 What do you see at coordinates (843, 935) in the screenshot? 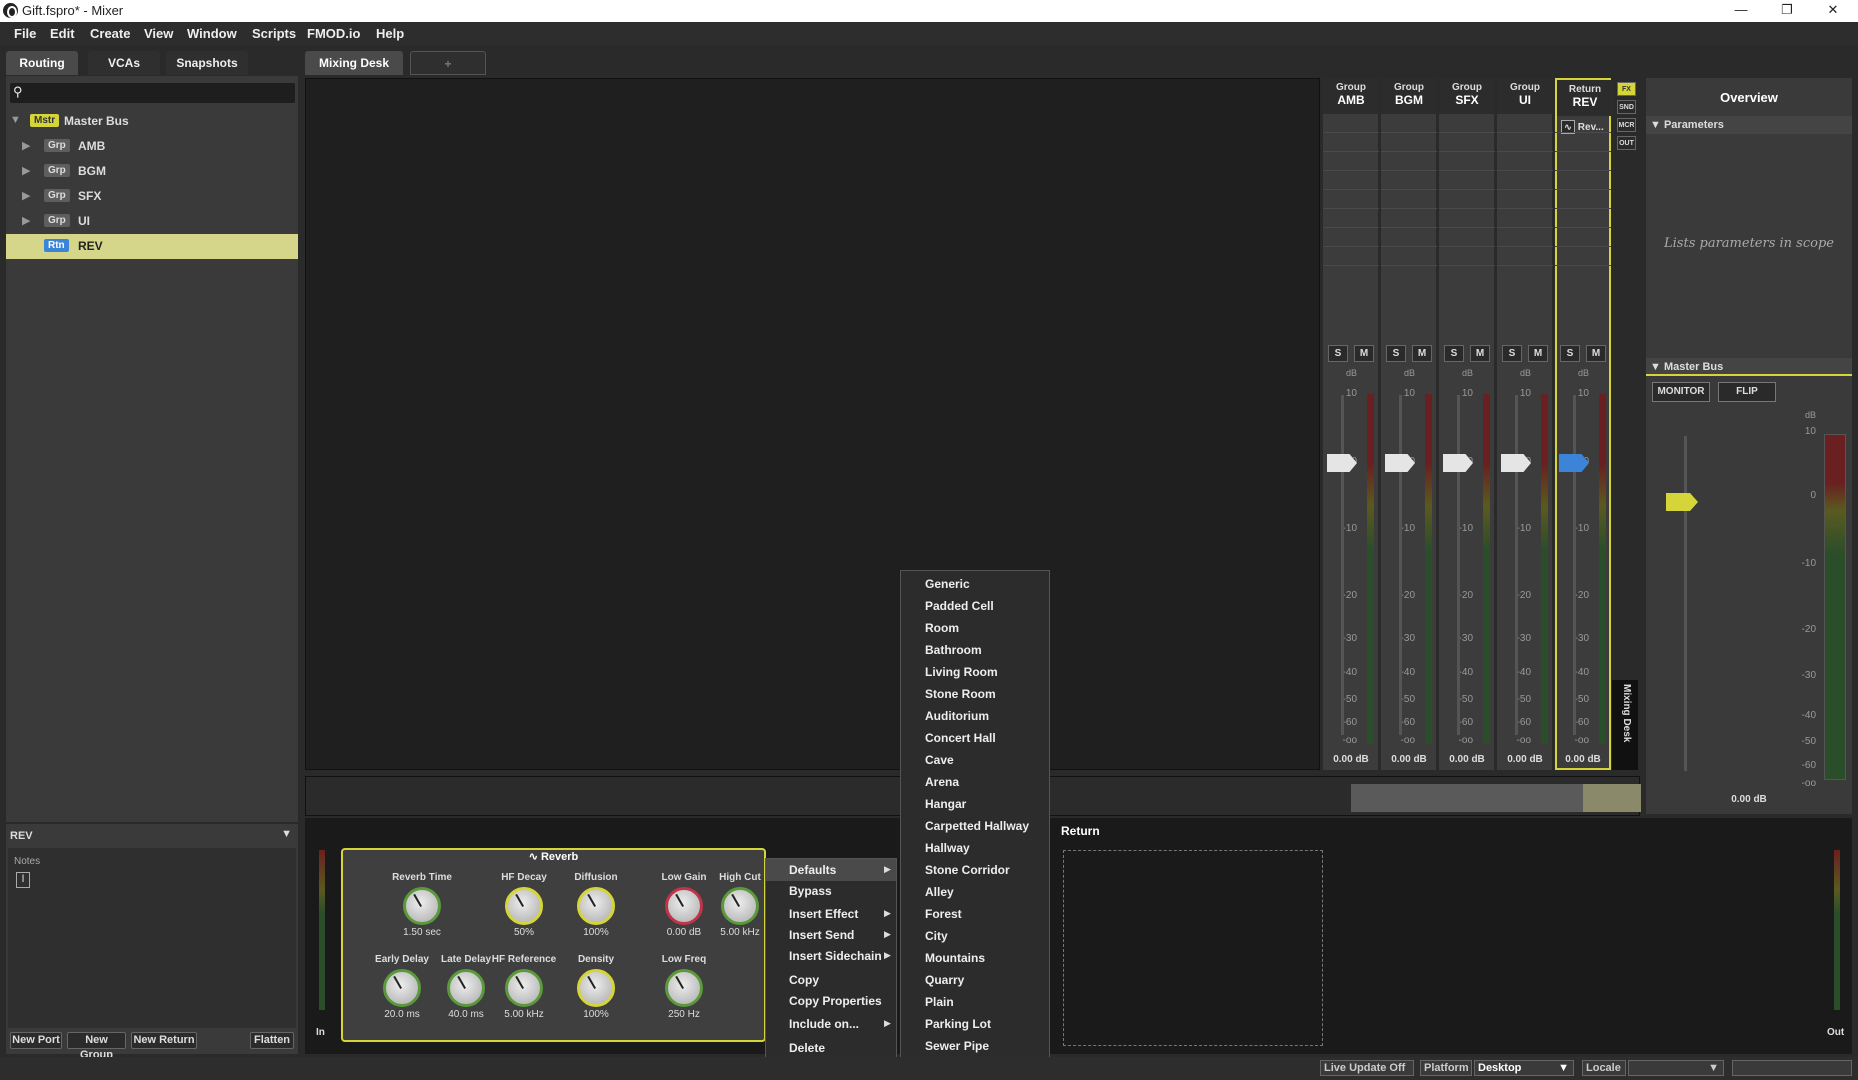
I see `context-menu-item: Insert Send` at bounding box center [843, 935].